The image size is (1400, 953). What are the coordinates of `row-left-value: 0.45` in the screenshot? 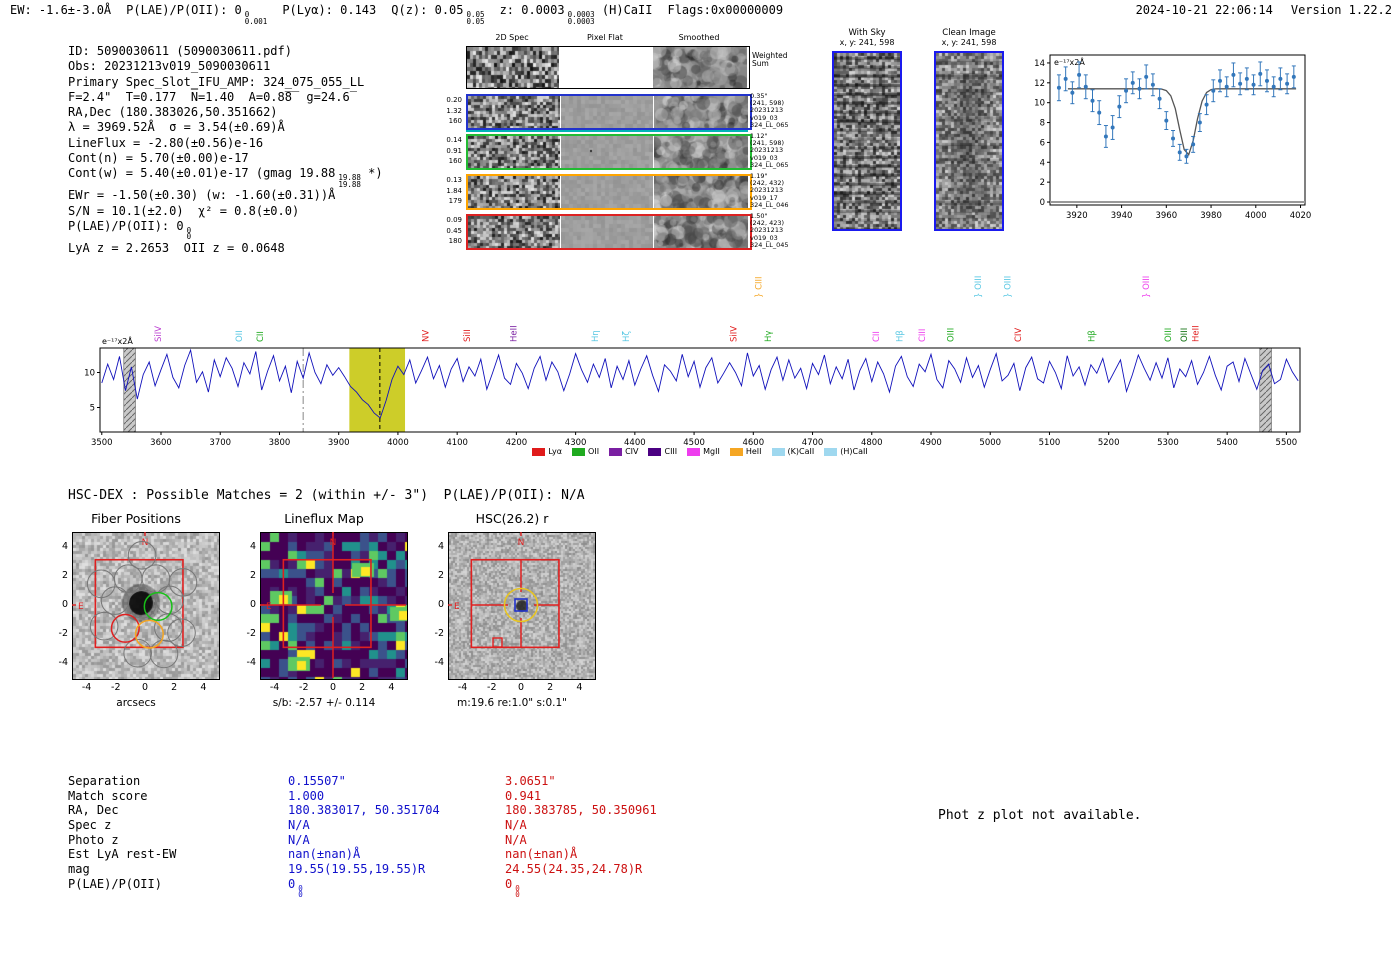 It's located at (454, 230).